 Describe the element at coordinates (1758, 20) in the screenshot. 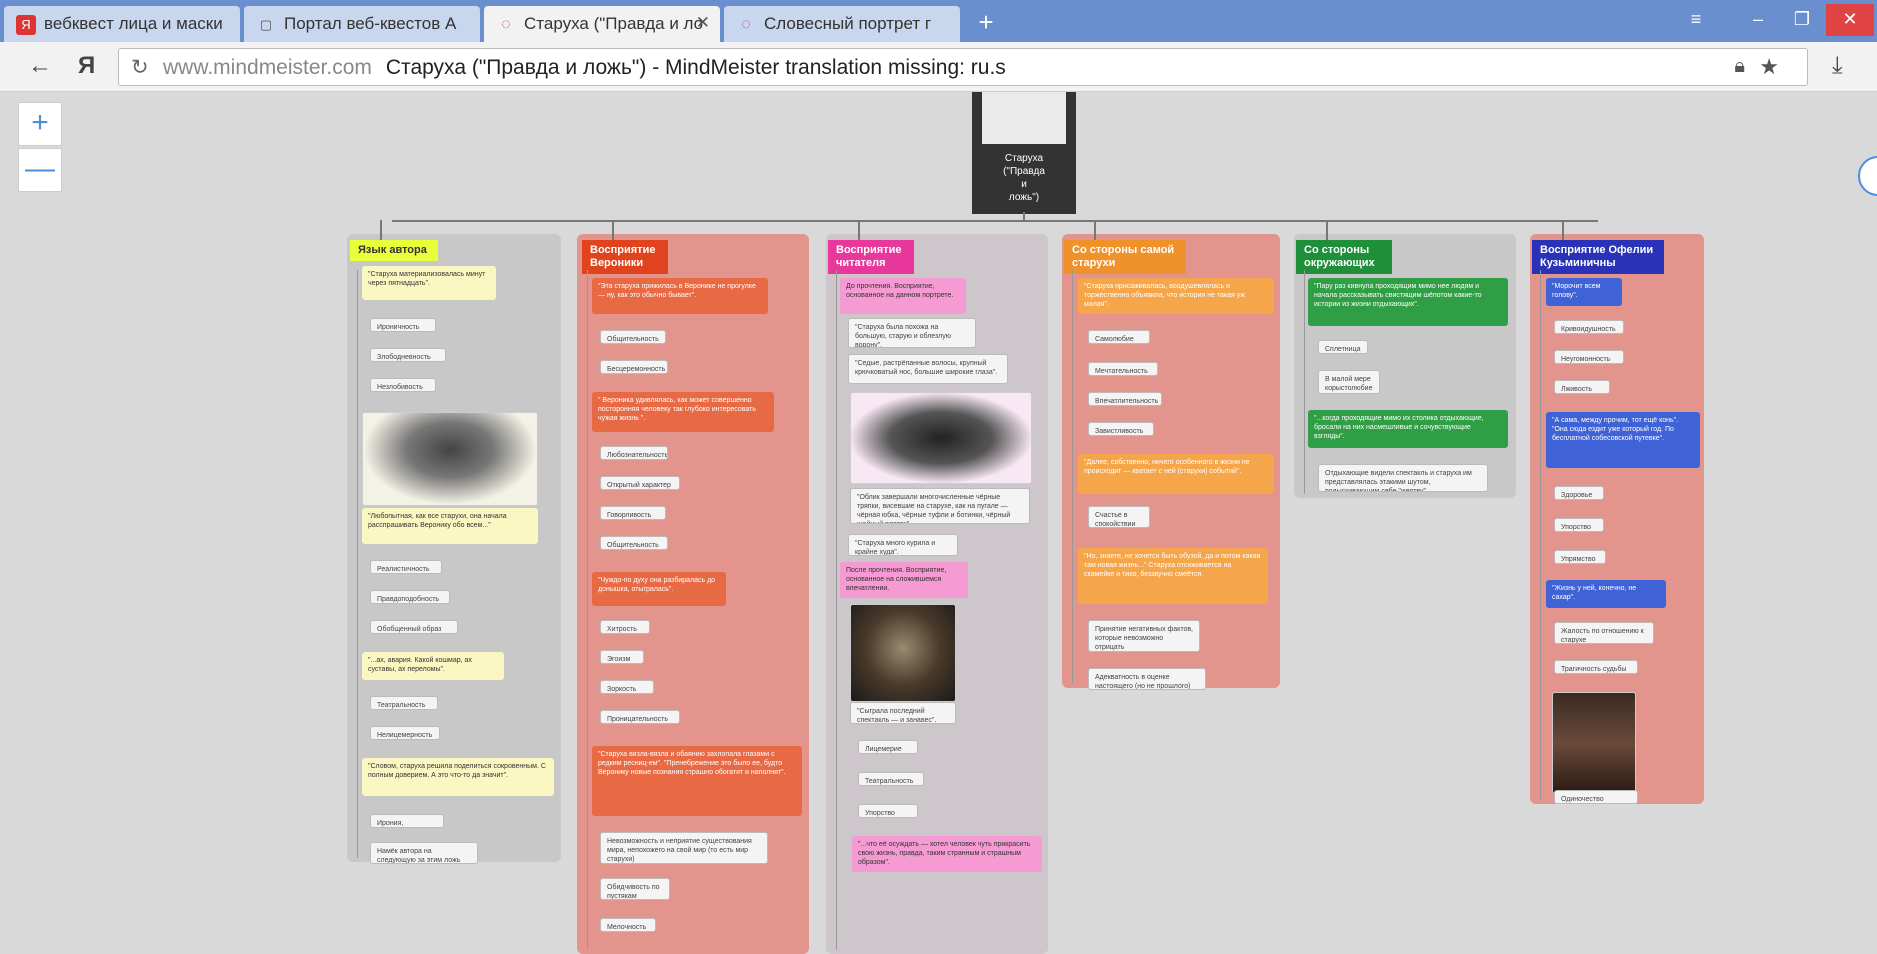

I see `minimize-button: –` at that location.